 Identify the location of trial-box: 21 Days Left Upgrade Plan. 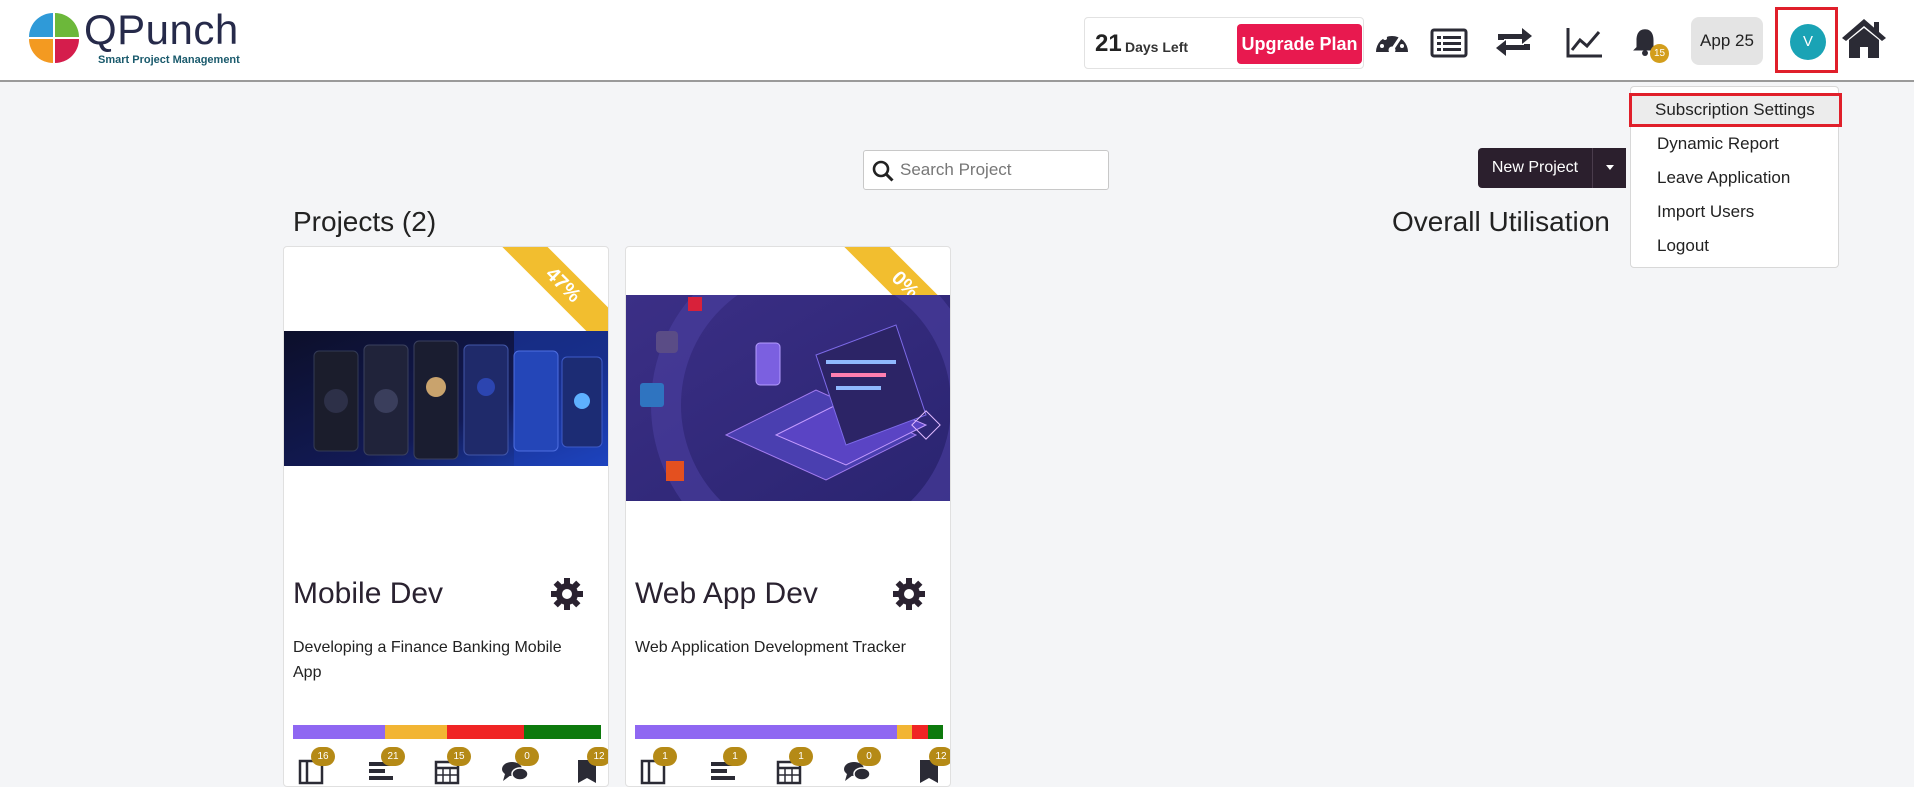
(1224, 43).